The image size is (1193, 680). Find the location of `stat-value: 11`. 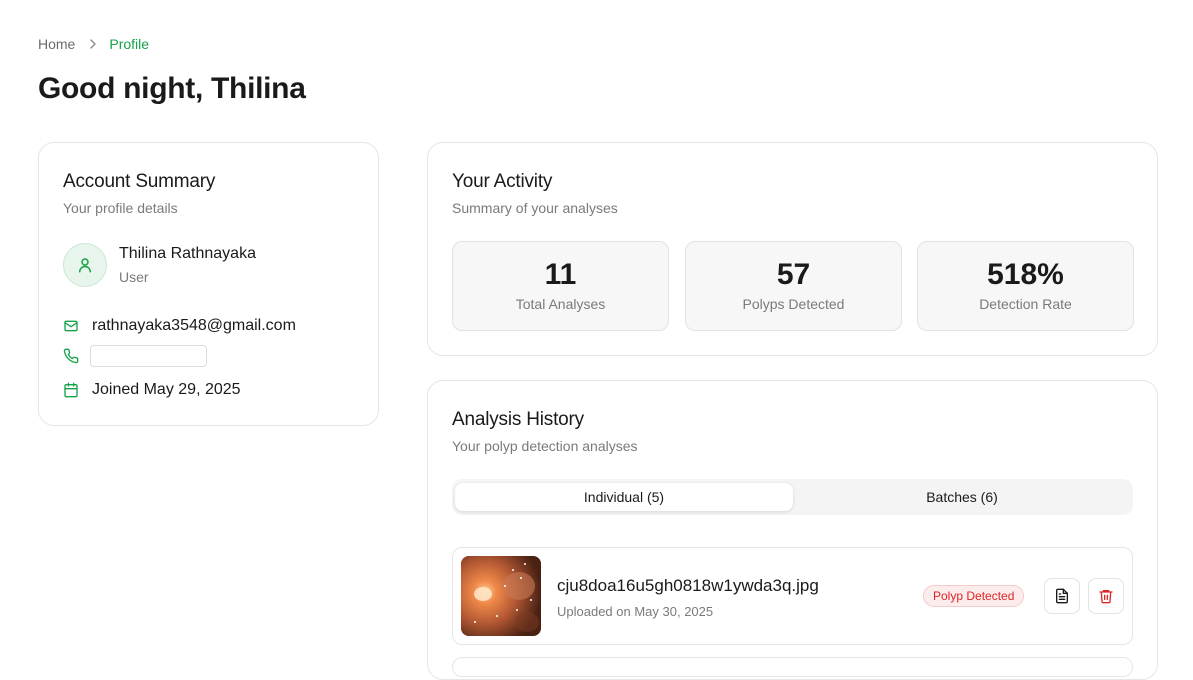

stat-value: 11 is located at coordinates (560, 274).